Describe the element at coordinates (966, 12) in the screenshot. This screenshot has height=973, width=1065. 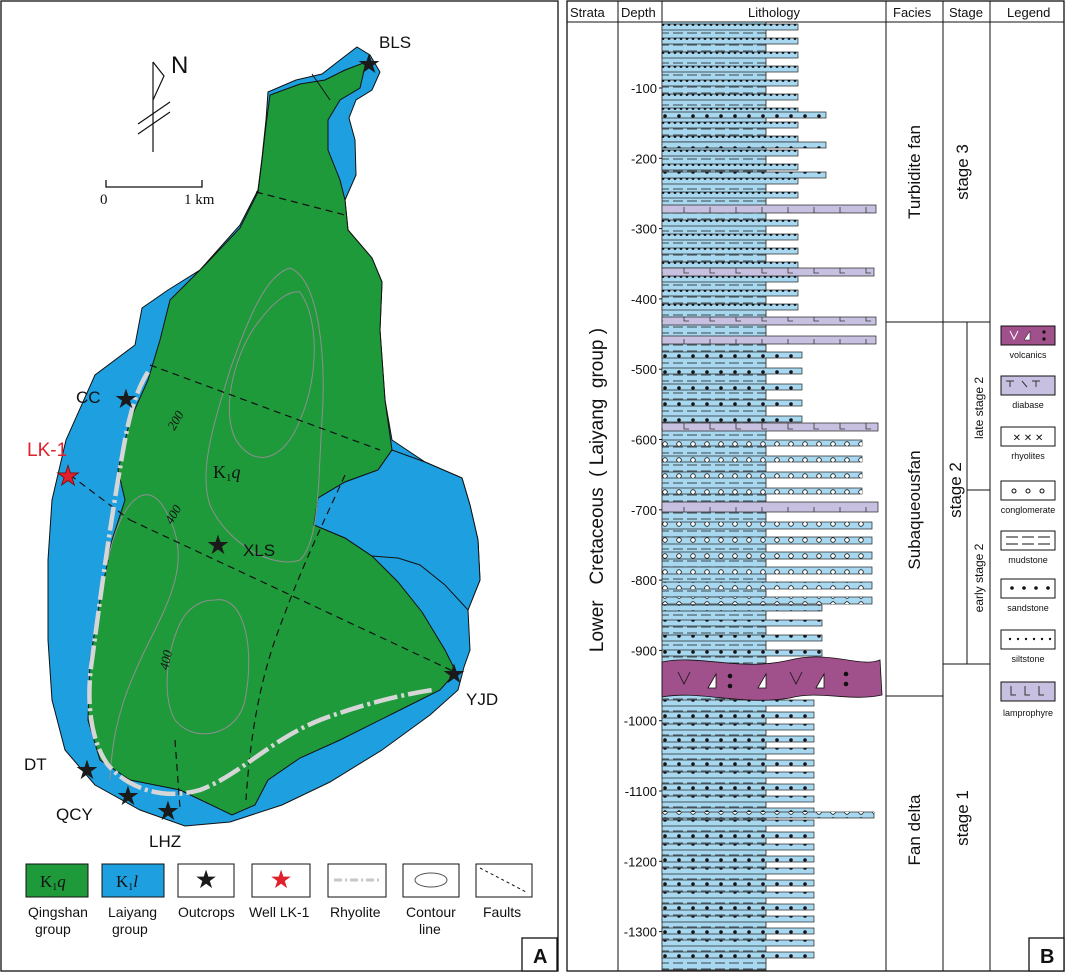
I see `header-stage: Stage` at that location.